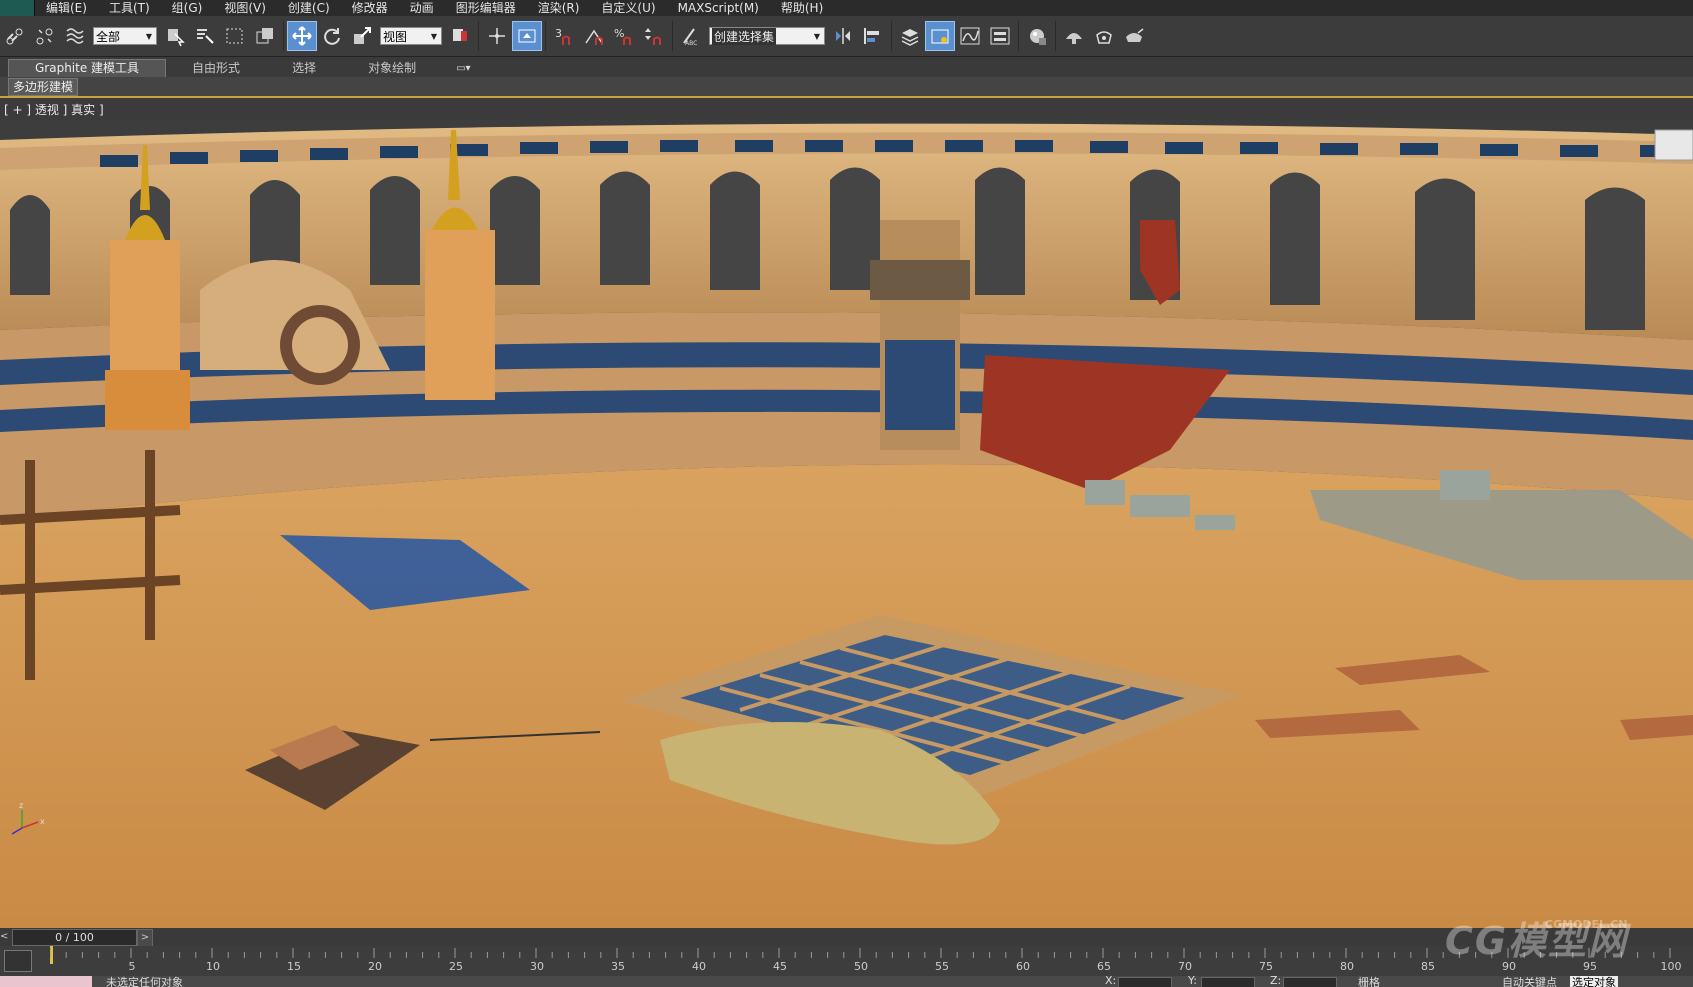  What do you see at coordinates (74, 937) in the screenshot?
I see `frame-counter: 0 / 100` at bounding box center [74, 937].